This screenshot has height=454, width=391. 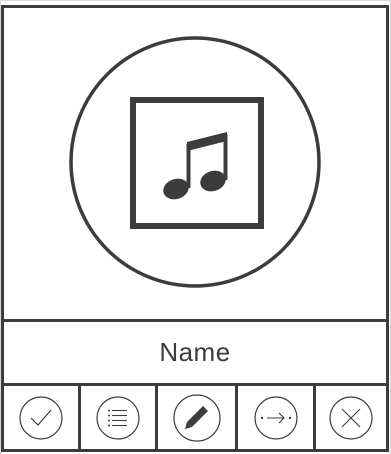 I want to click on pencil-icon, so click(x=196, y=417).